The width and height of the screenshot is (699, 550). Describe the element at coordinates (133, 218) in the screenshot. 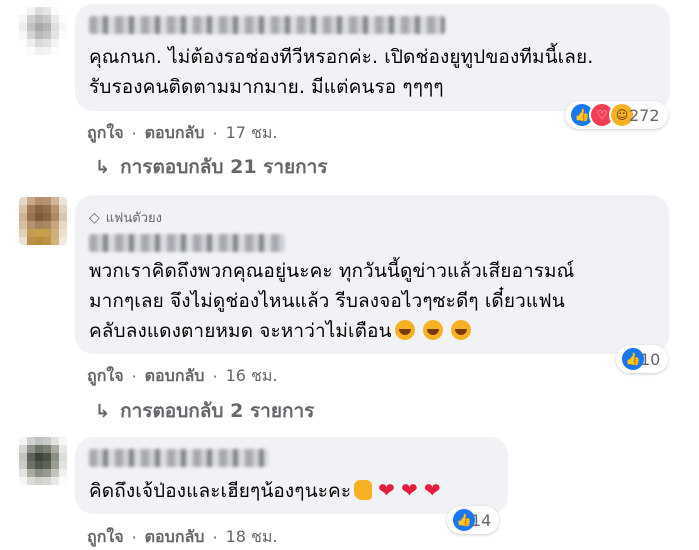

I see `badge-label: แฟนตัวยง` at that location.